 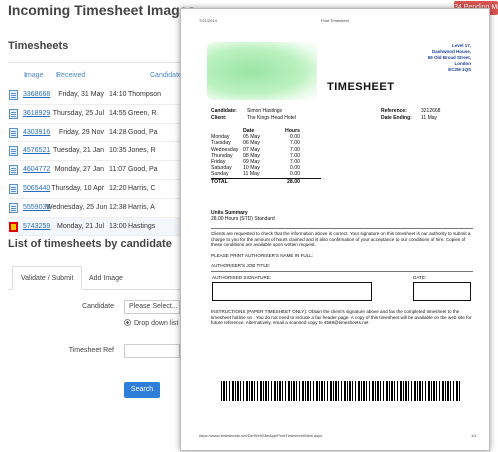 I want to click on received-time: 12:38, so click(x=118, y=207).